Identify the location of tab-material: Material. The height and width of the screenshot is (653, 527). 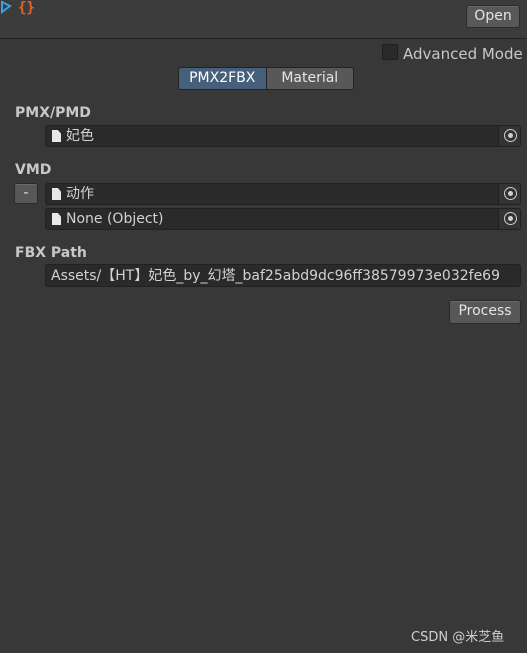
(309, 78).